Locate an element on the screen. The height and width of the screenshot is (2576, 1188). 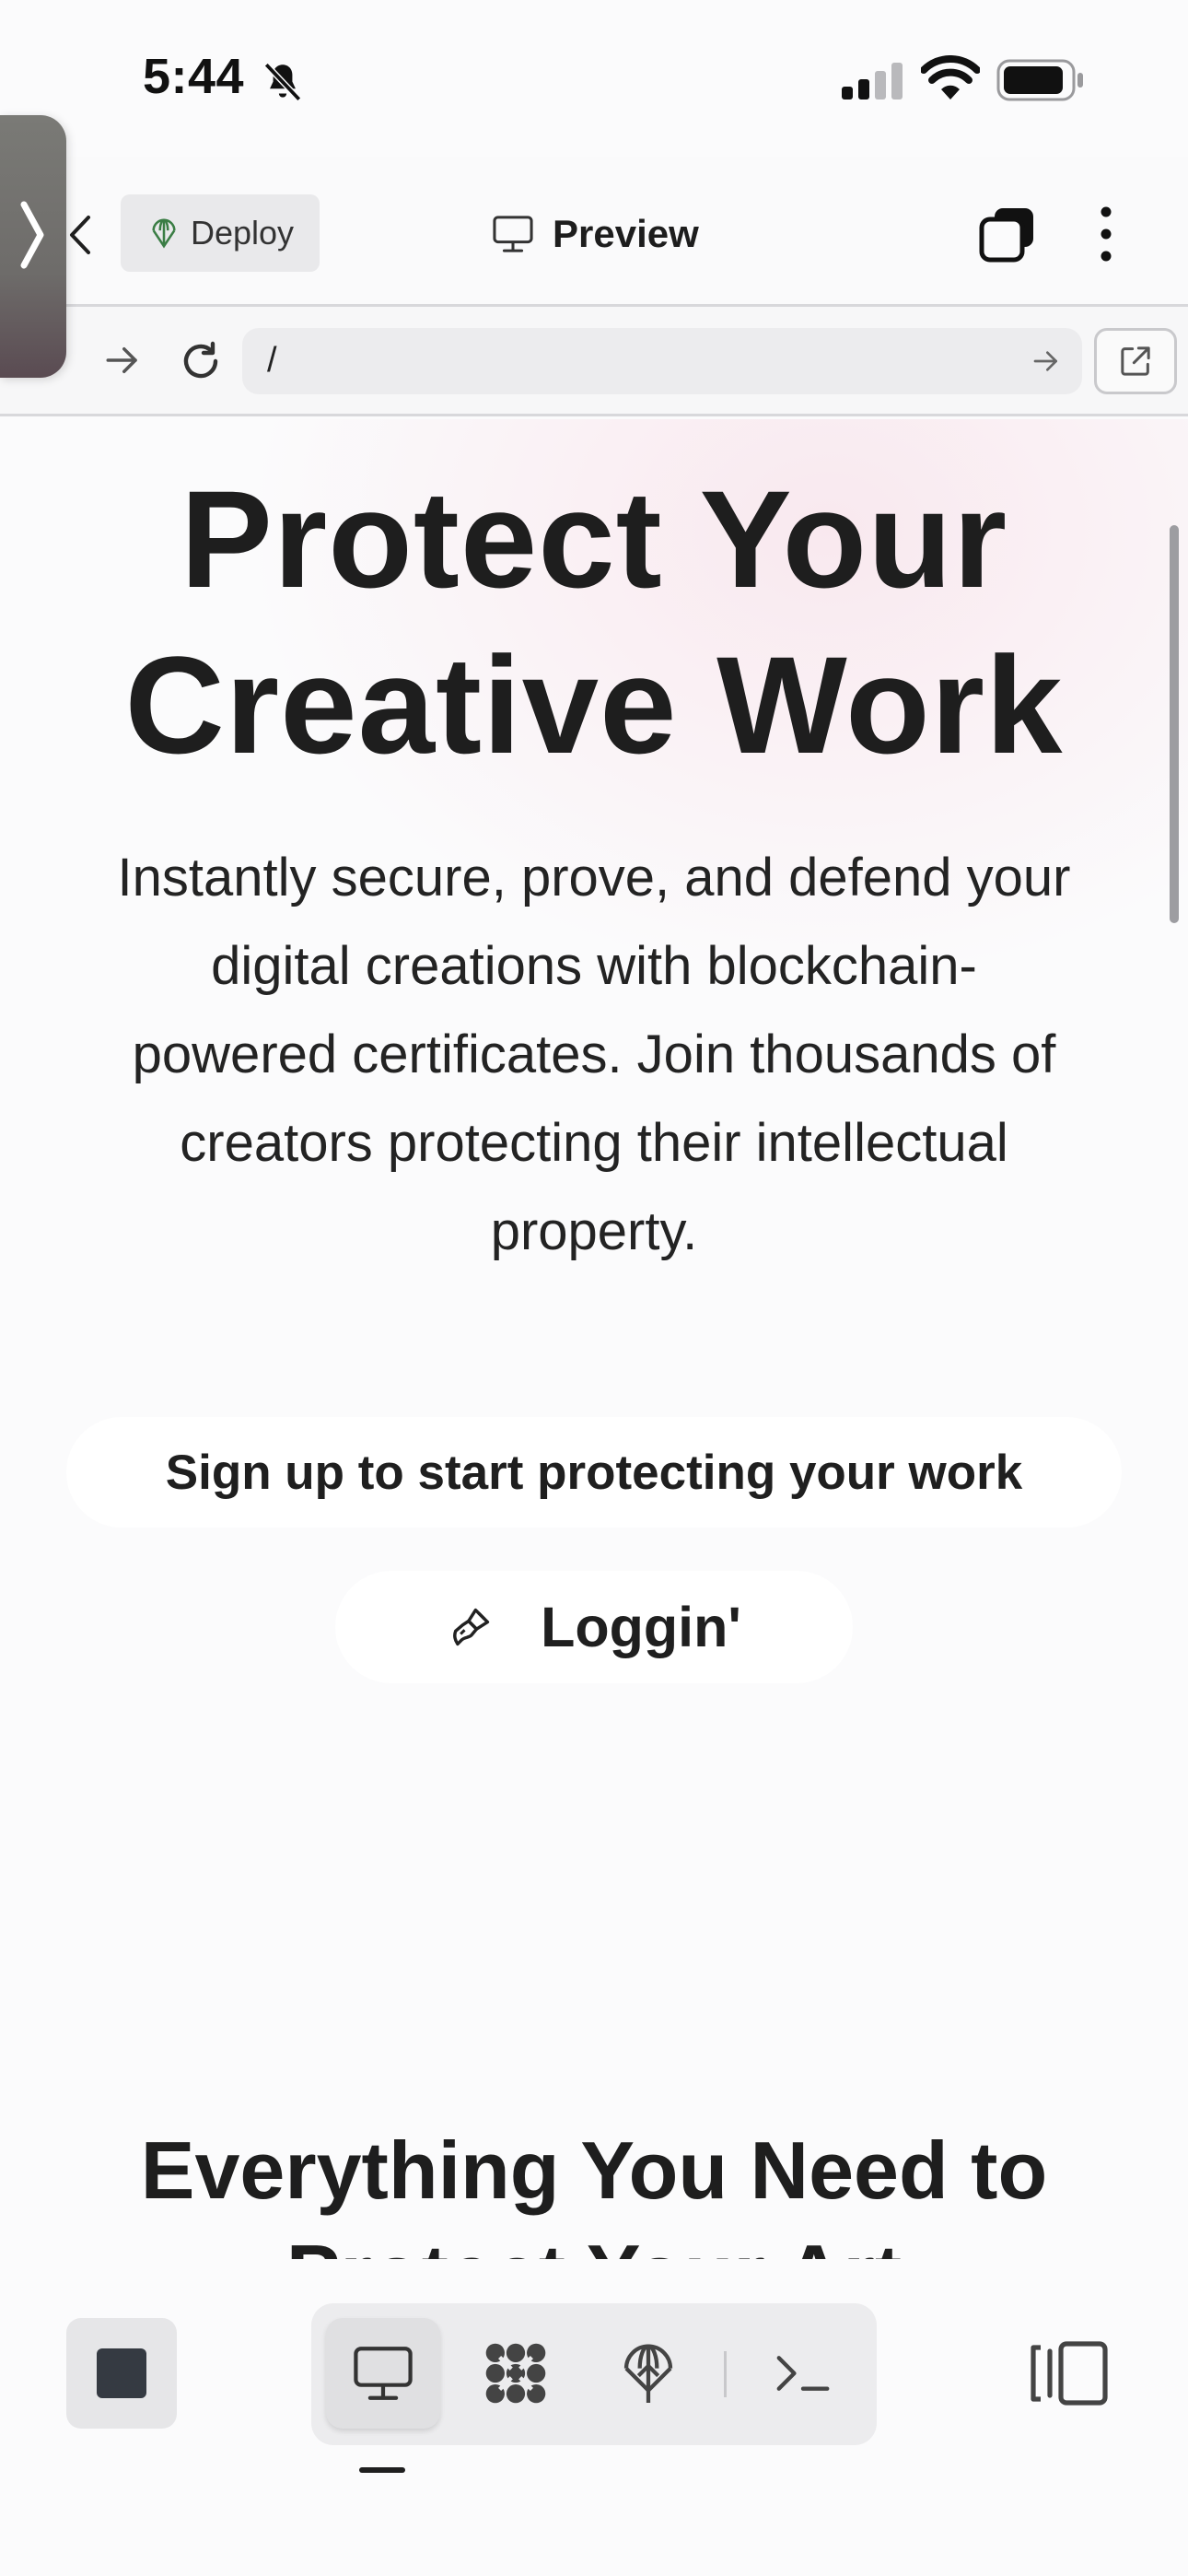
tool-deploy-button is located at coordinates (648, 2373).